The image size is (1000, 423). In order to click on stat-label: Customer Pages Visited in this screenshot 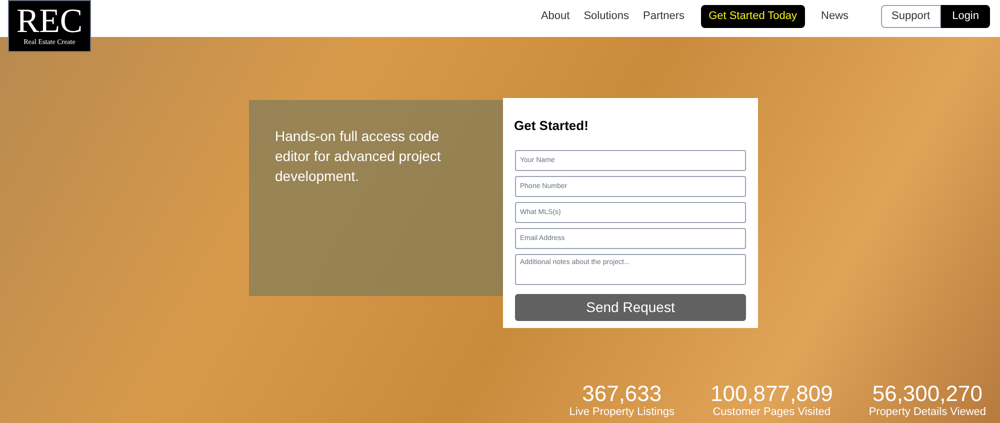, I will do `click(771, 412)`.